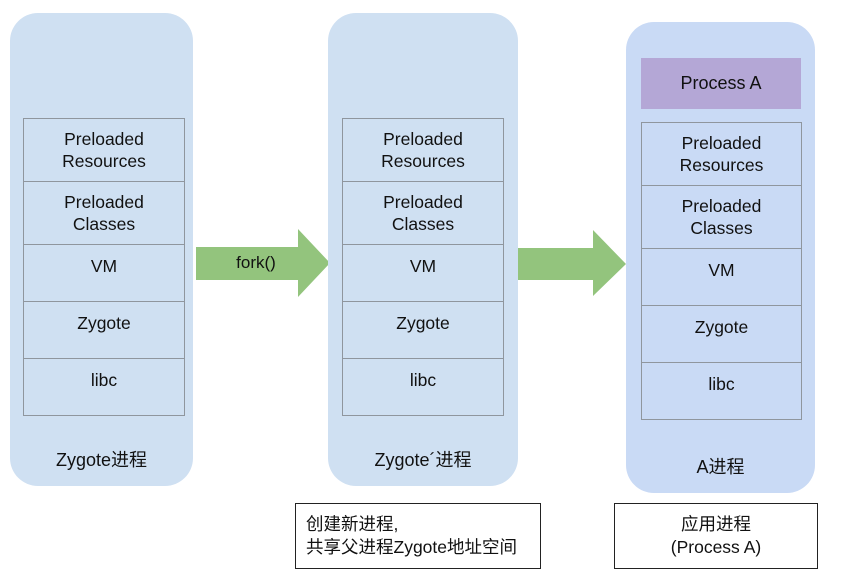 The image size is (850, 587). Describe the element at coordinates (716, 547) in the screenshot. I see `app-note-line2: (Process A)` at that location.